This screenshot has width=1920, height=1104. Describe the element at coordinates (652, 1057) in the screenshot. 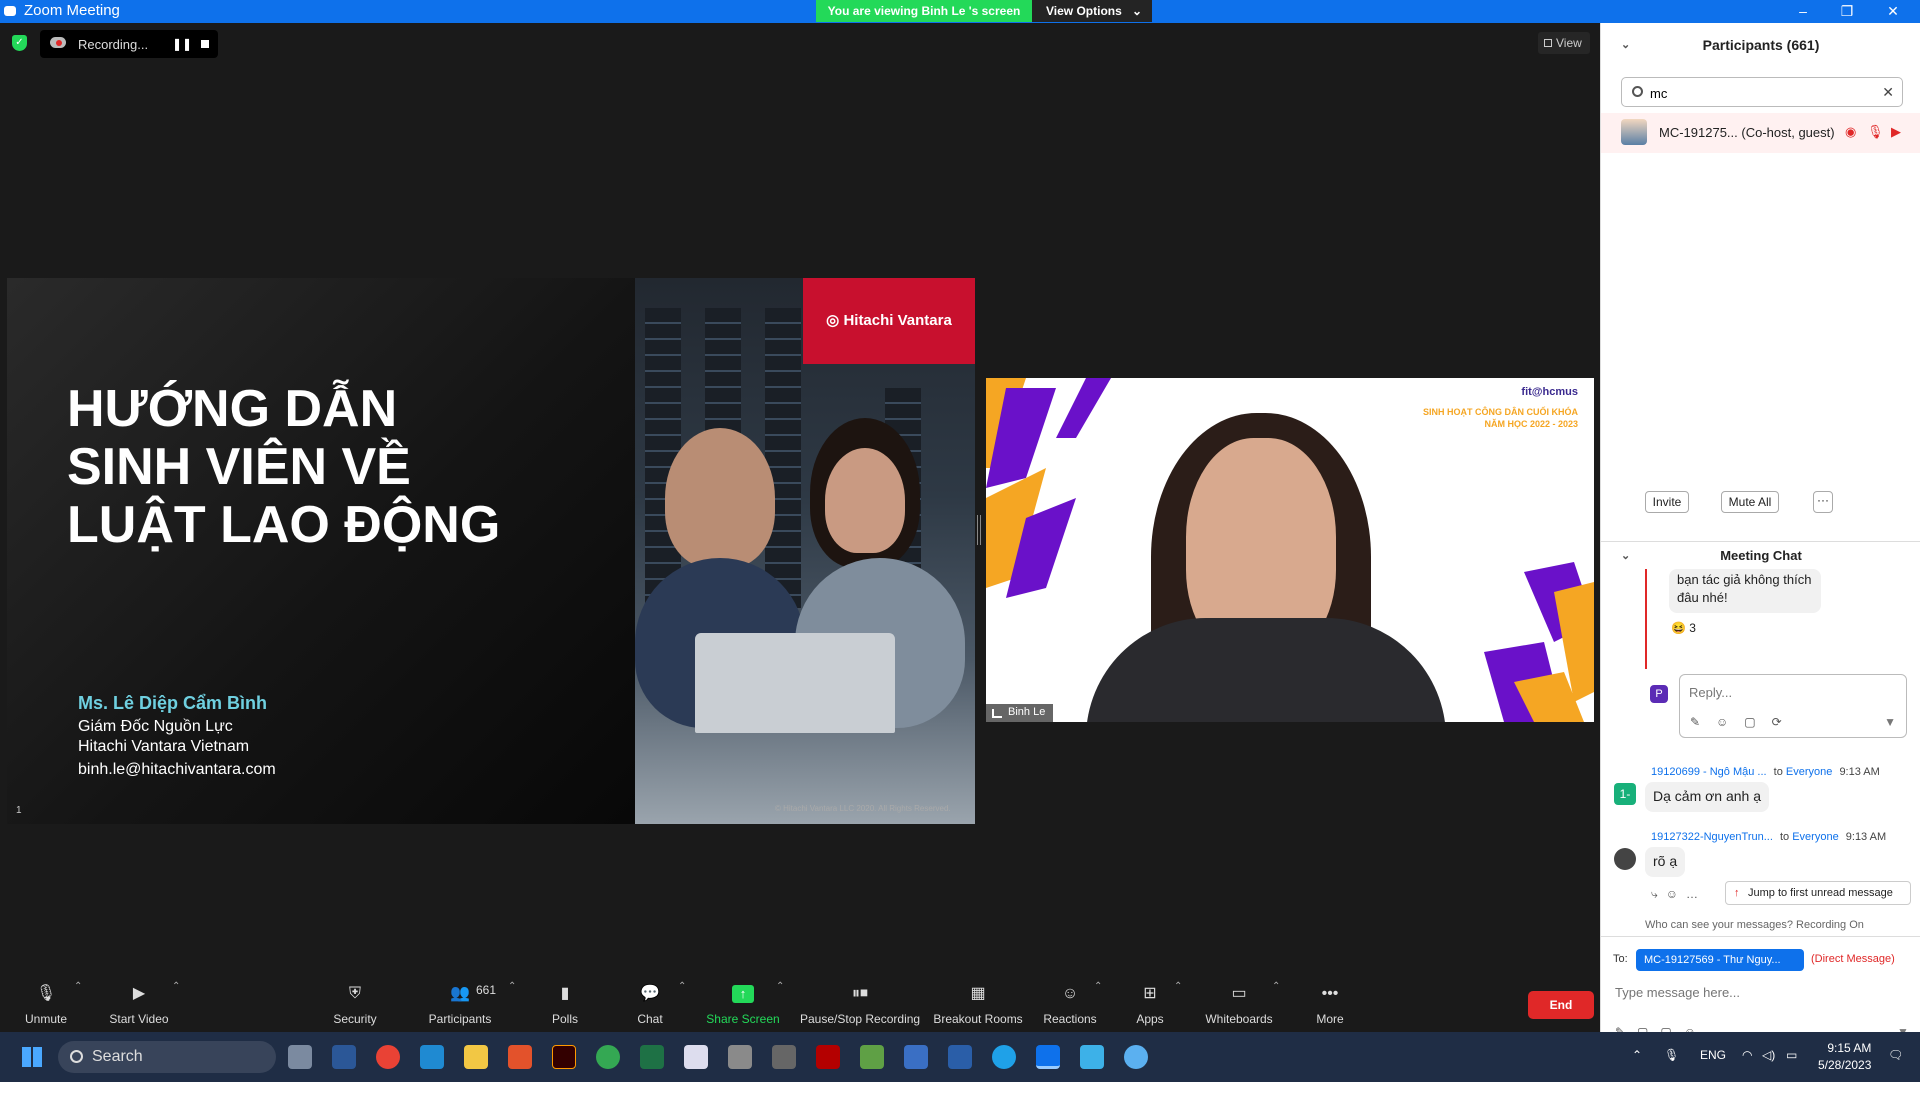

I see `excel-icon` at that location.